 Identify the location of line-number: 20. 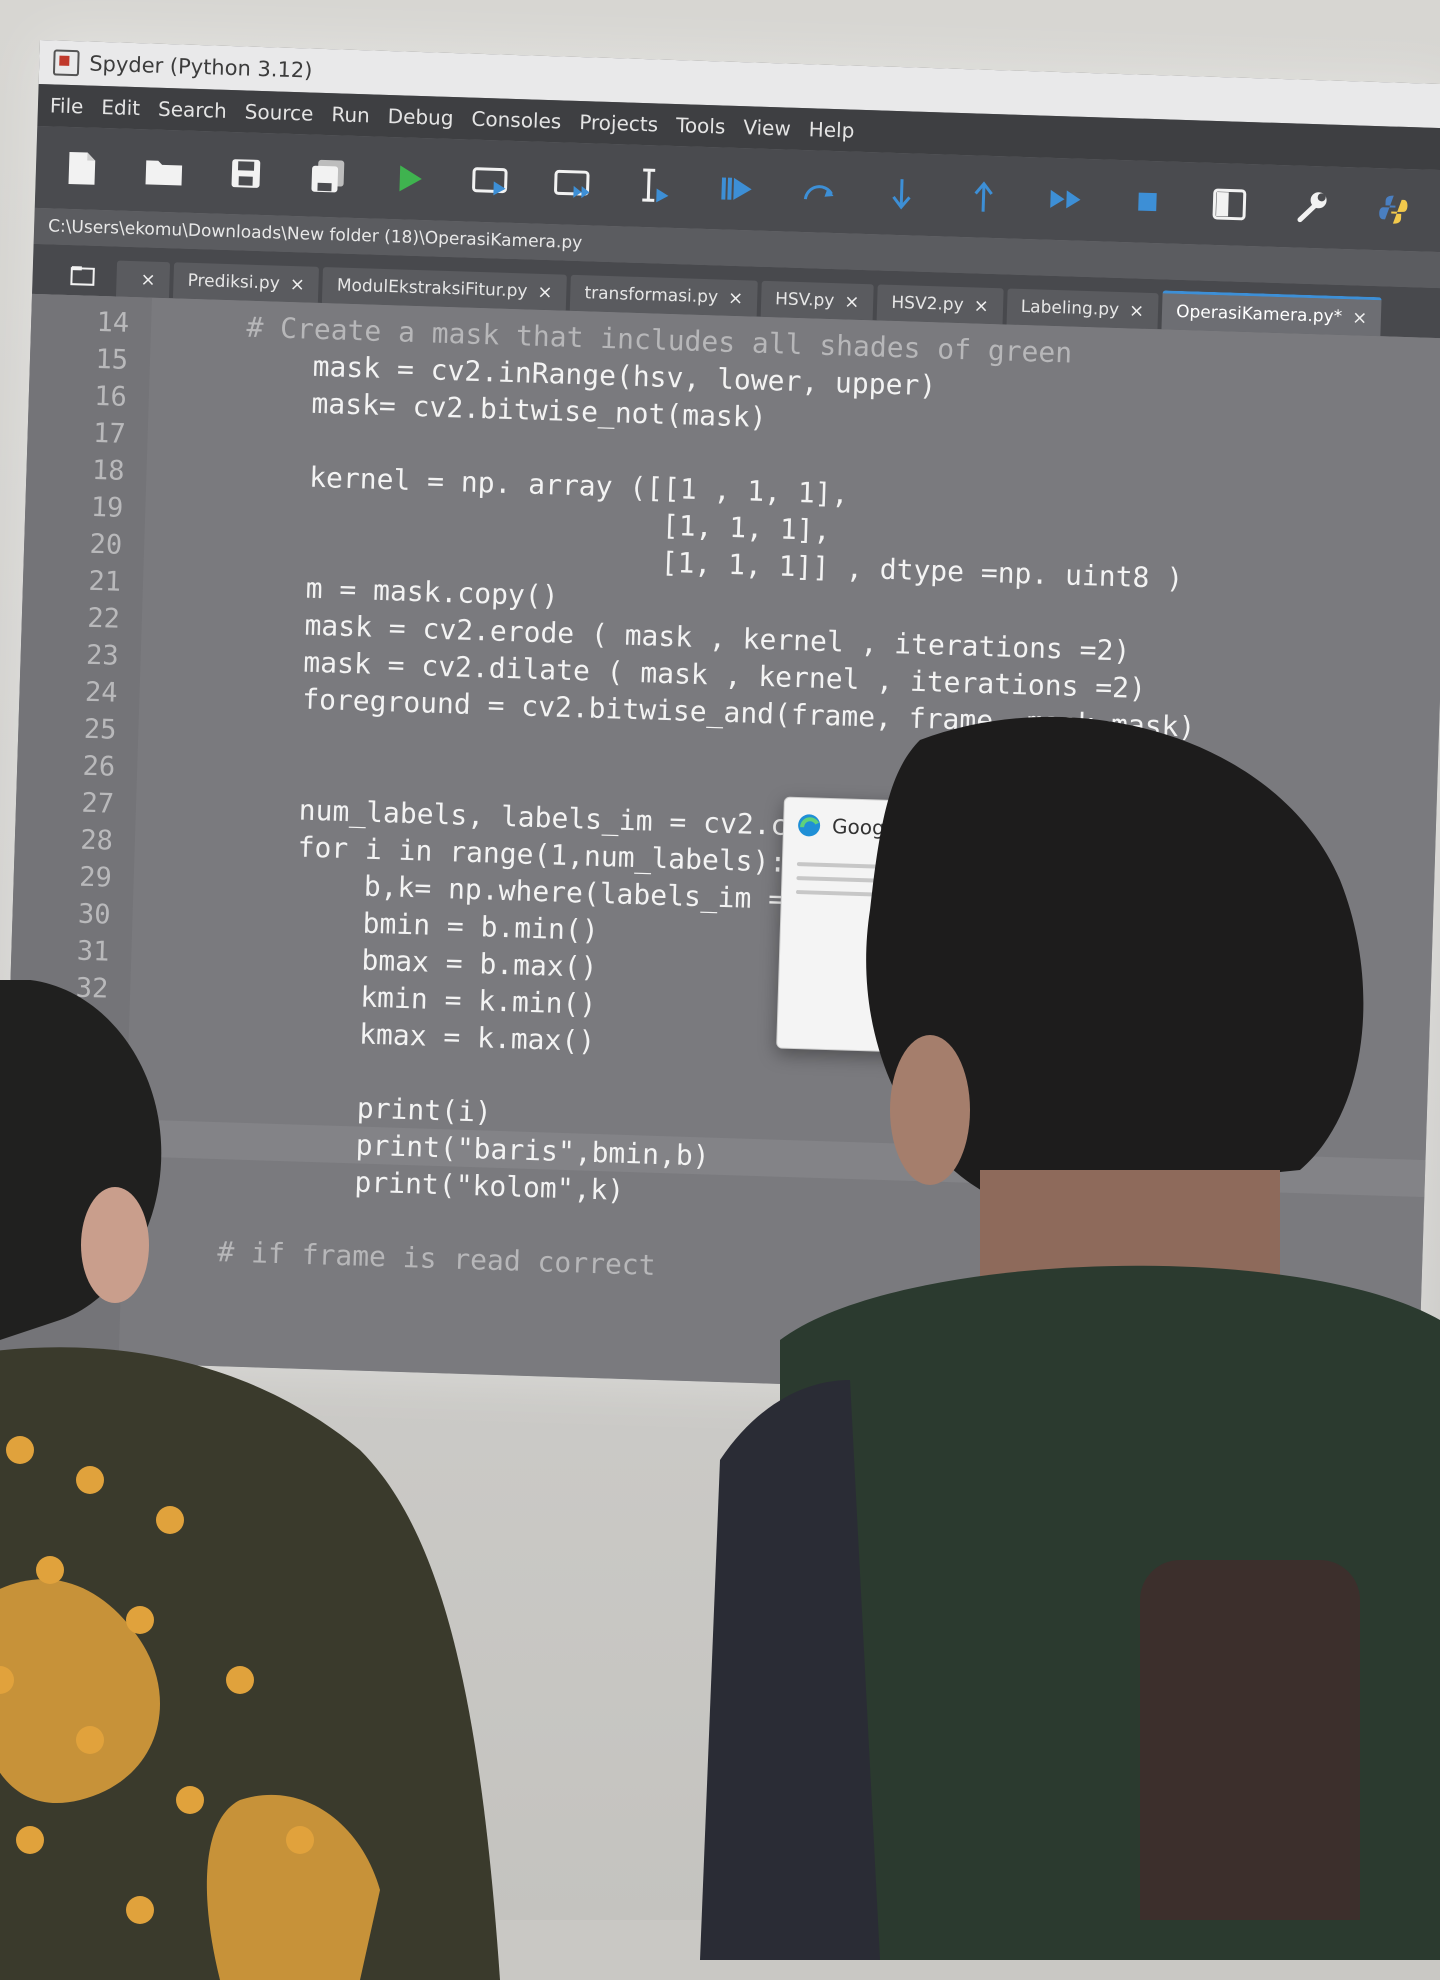
(106, 544).